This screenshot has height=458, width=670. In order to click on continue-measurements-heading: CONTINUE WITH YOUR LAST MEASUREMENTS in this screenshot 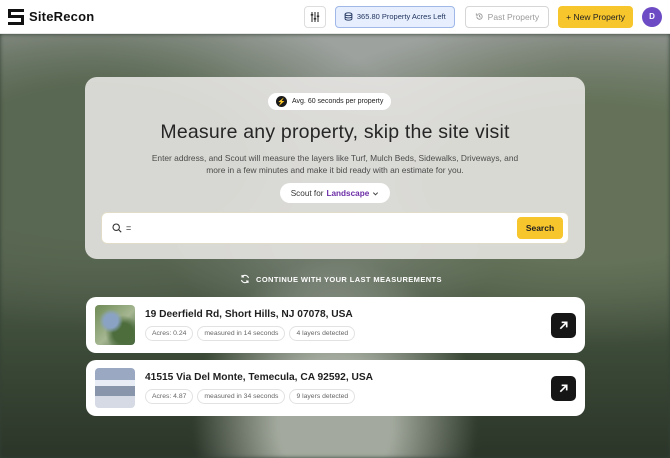, I will do `click(341, 279)`.